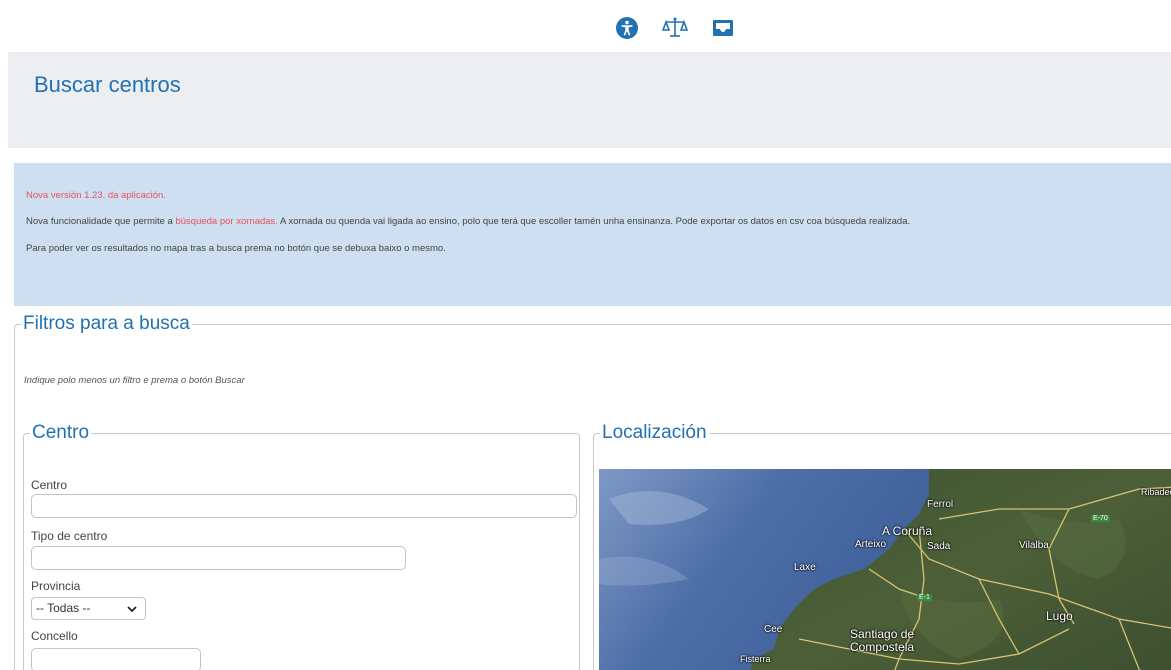  I want to click on map-label-vilalba: Vilalba, so click(1034, 545).